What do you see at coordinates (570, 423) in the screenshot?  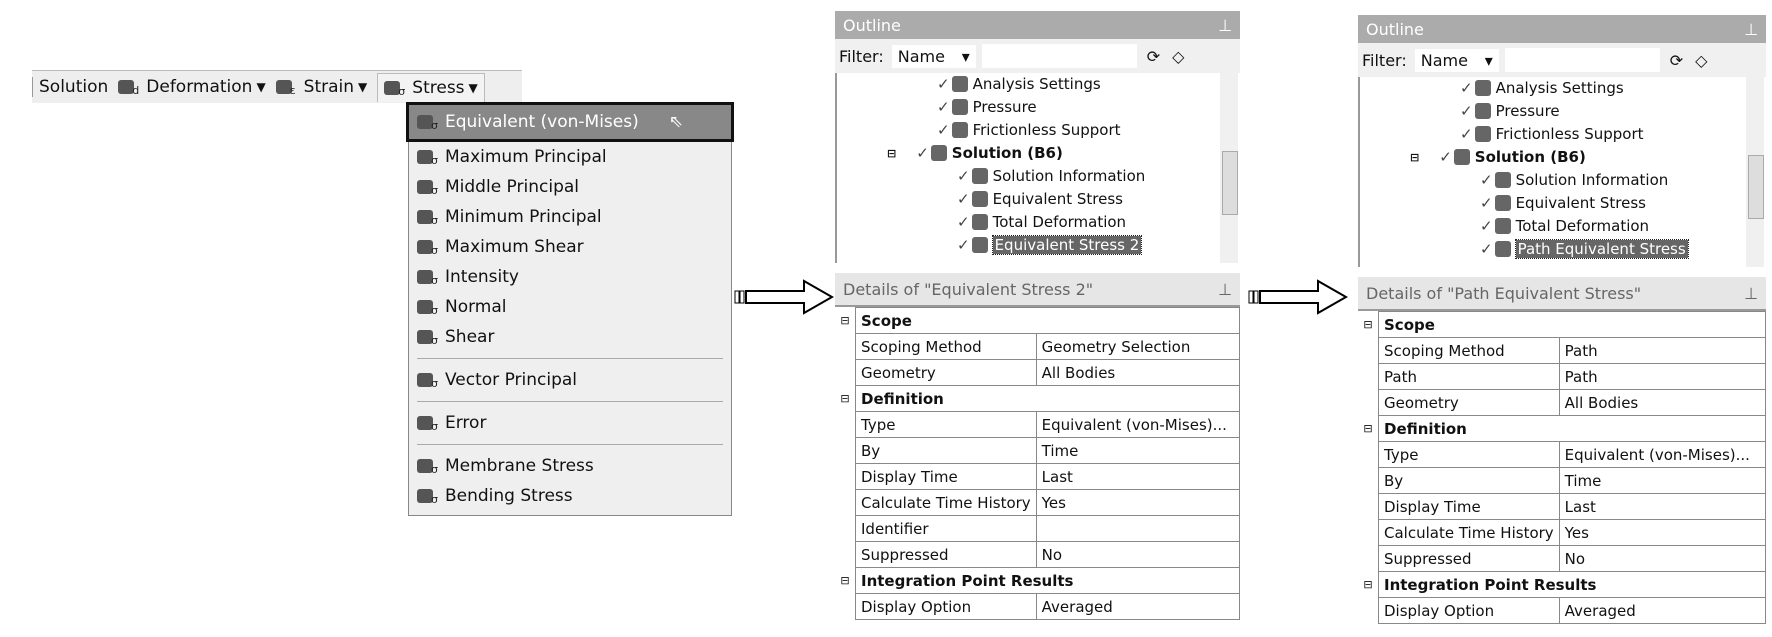 I see `menu-item: σ Error` at bounding box center [570, 423].